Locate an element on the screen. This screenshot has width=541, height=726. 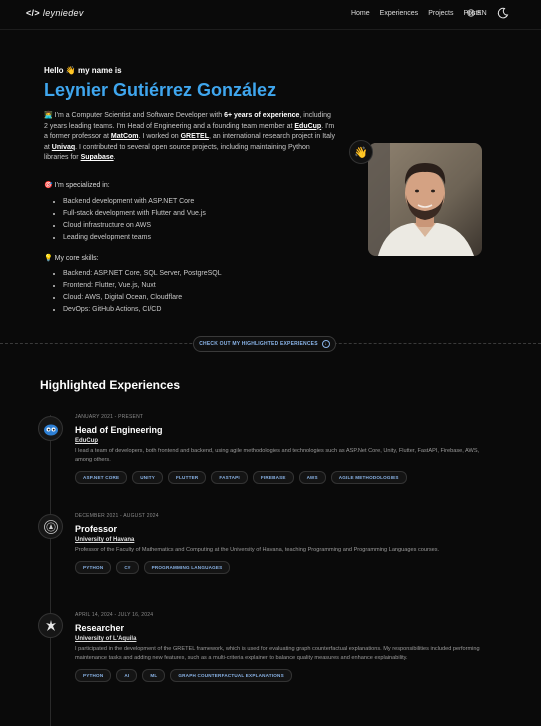
list-item: Leading development teams is located at coordinates (134, 239).